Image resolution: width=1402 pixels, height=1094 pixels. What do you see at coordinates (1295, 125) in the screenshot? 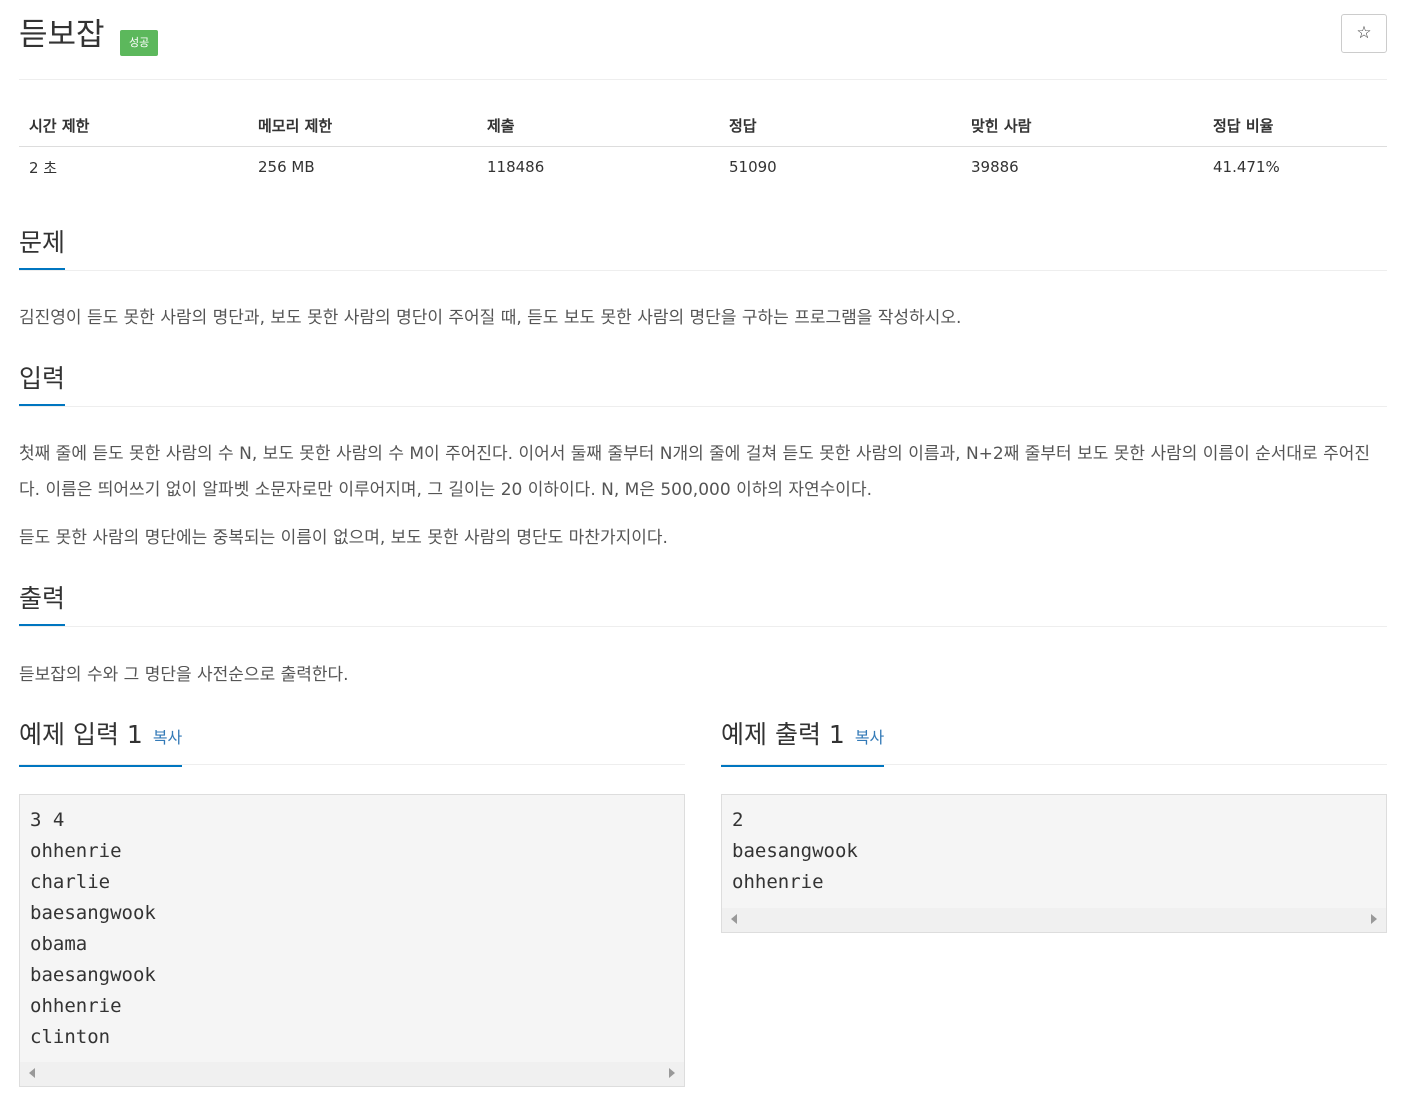
I see `info-header-ratio: 정답 비율` at bounding box center [1295, 125].